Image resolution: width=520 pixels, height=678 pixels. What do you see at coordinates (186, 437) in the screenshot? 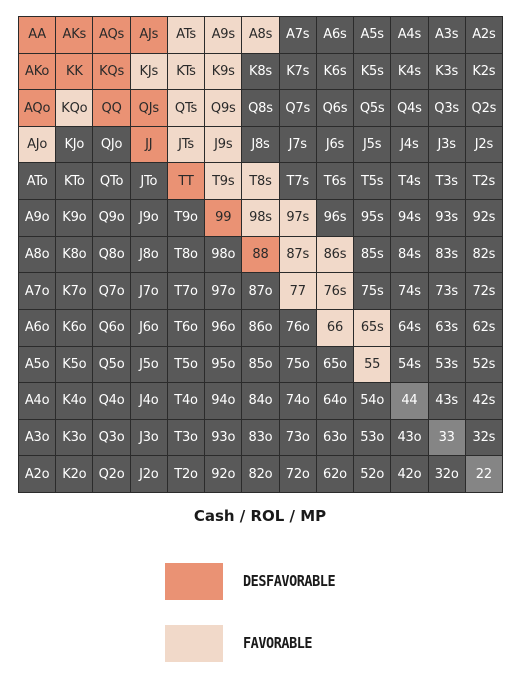
I see `hand-cell-T3o: T3o` at bounding box center [186, 437].